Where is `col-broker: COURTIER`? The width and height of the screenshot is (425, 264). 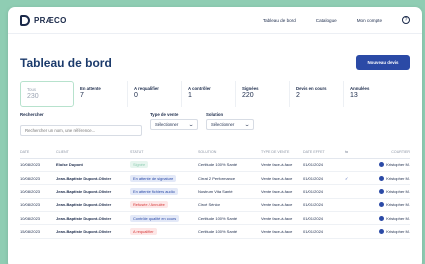
col-broker: COURTIER is located at coordinates (384, 152).